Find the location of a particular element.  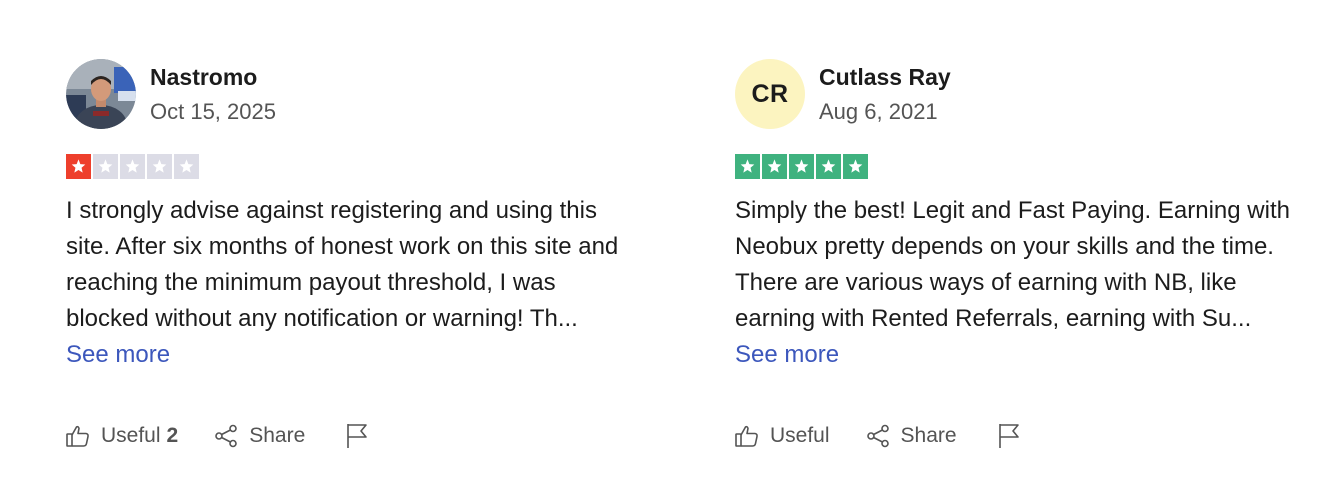

avatar: CR is located at coordinates (770, 94).